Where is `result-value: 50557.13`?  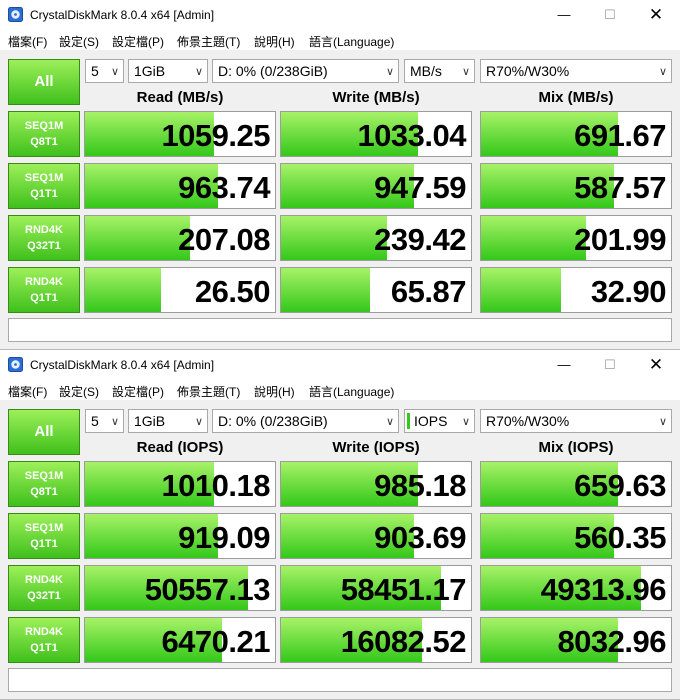 result-value: 50557.13 is located at coordinates (207, 589).